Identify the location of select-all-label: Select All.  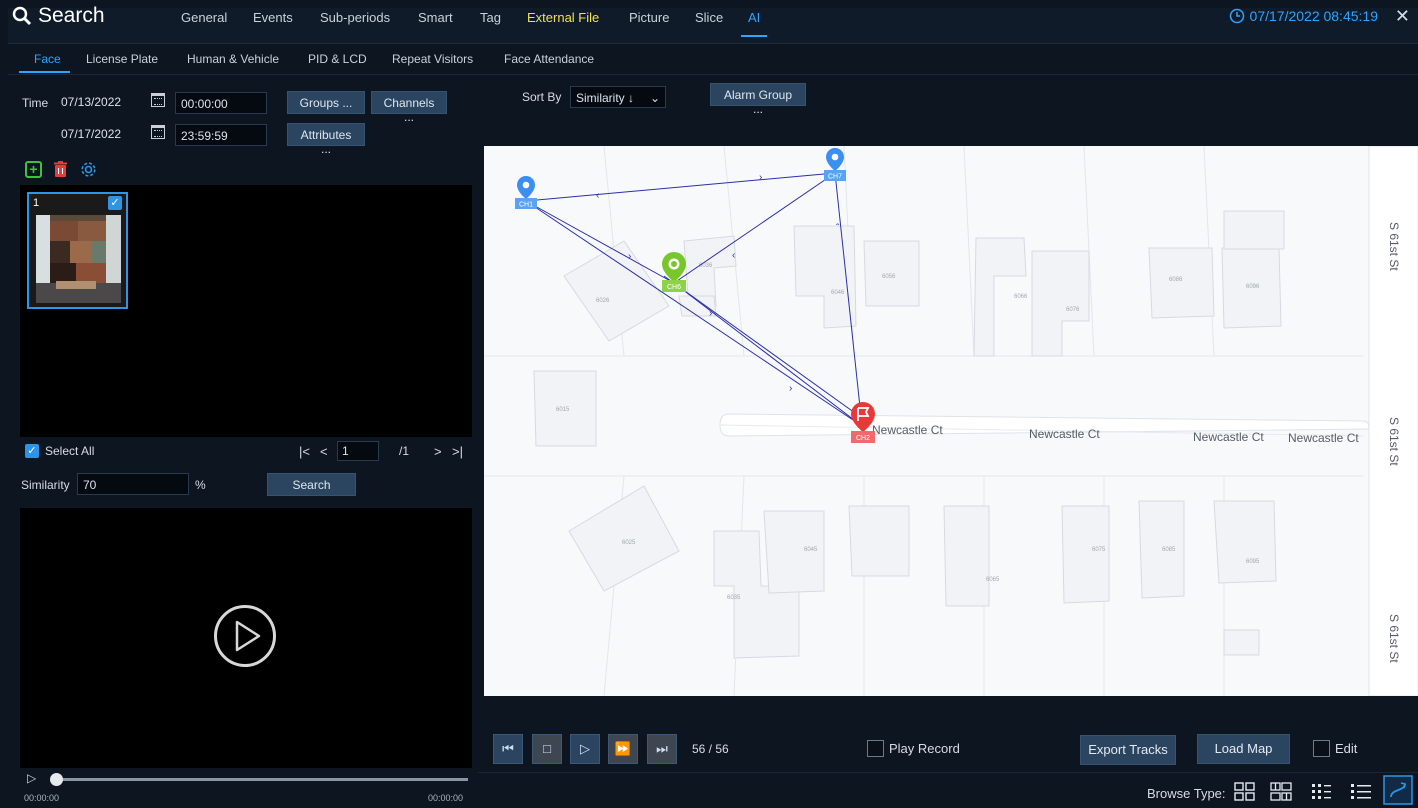
(70, 451).